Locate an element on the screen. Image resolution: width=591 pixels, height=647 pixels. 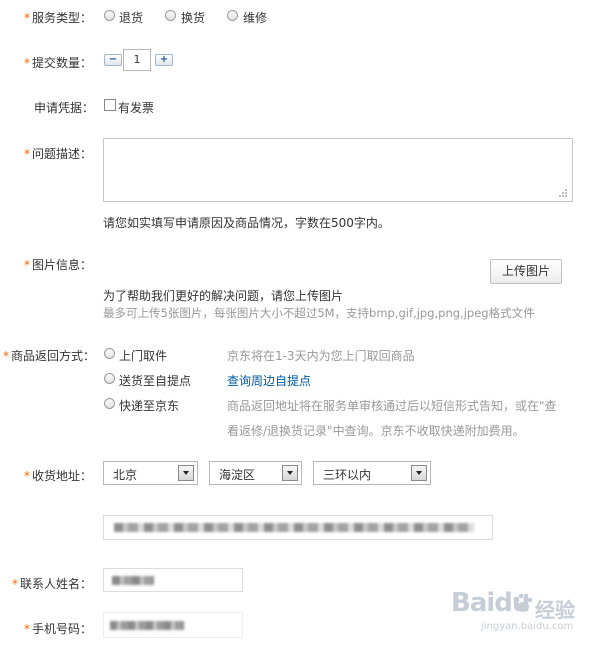
radio-pickup is located at coordinates (109, 353).